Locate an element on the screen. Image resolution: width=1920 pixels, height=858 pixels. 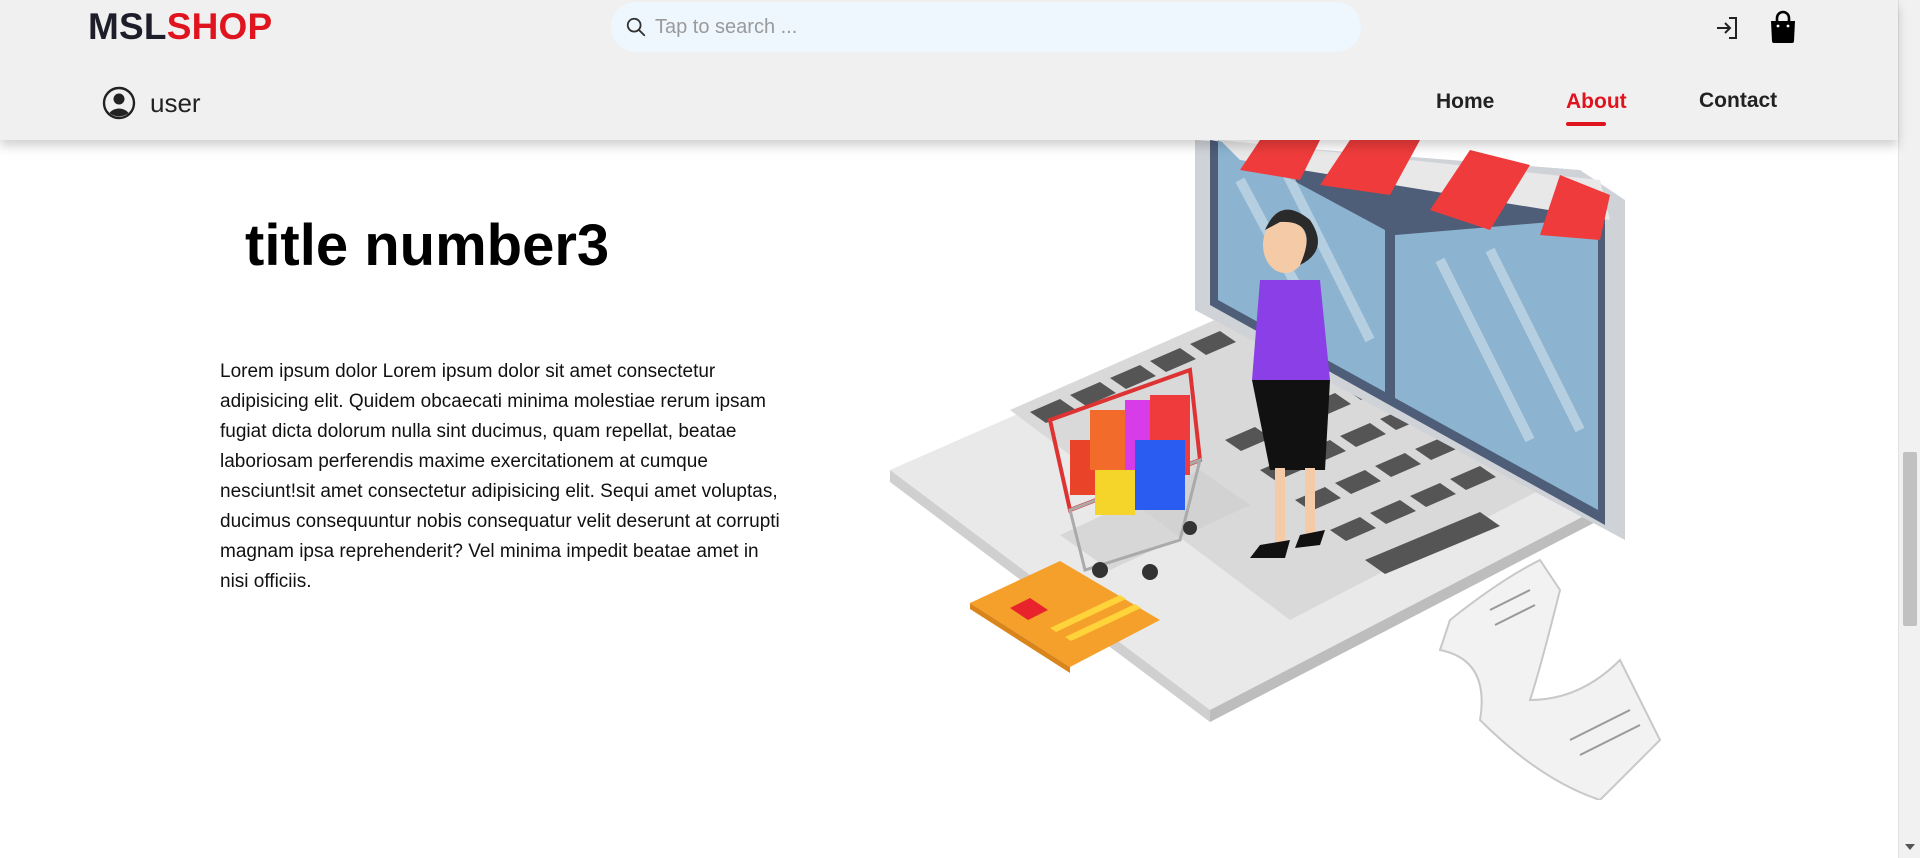
search-icon is located at coordinates (636, 27).